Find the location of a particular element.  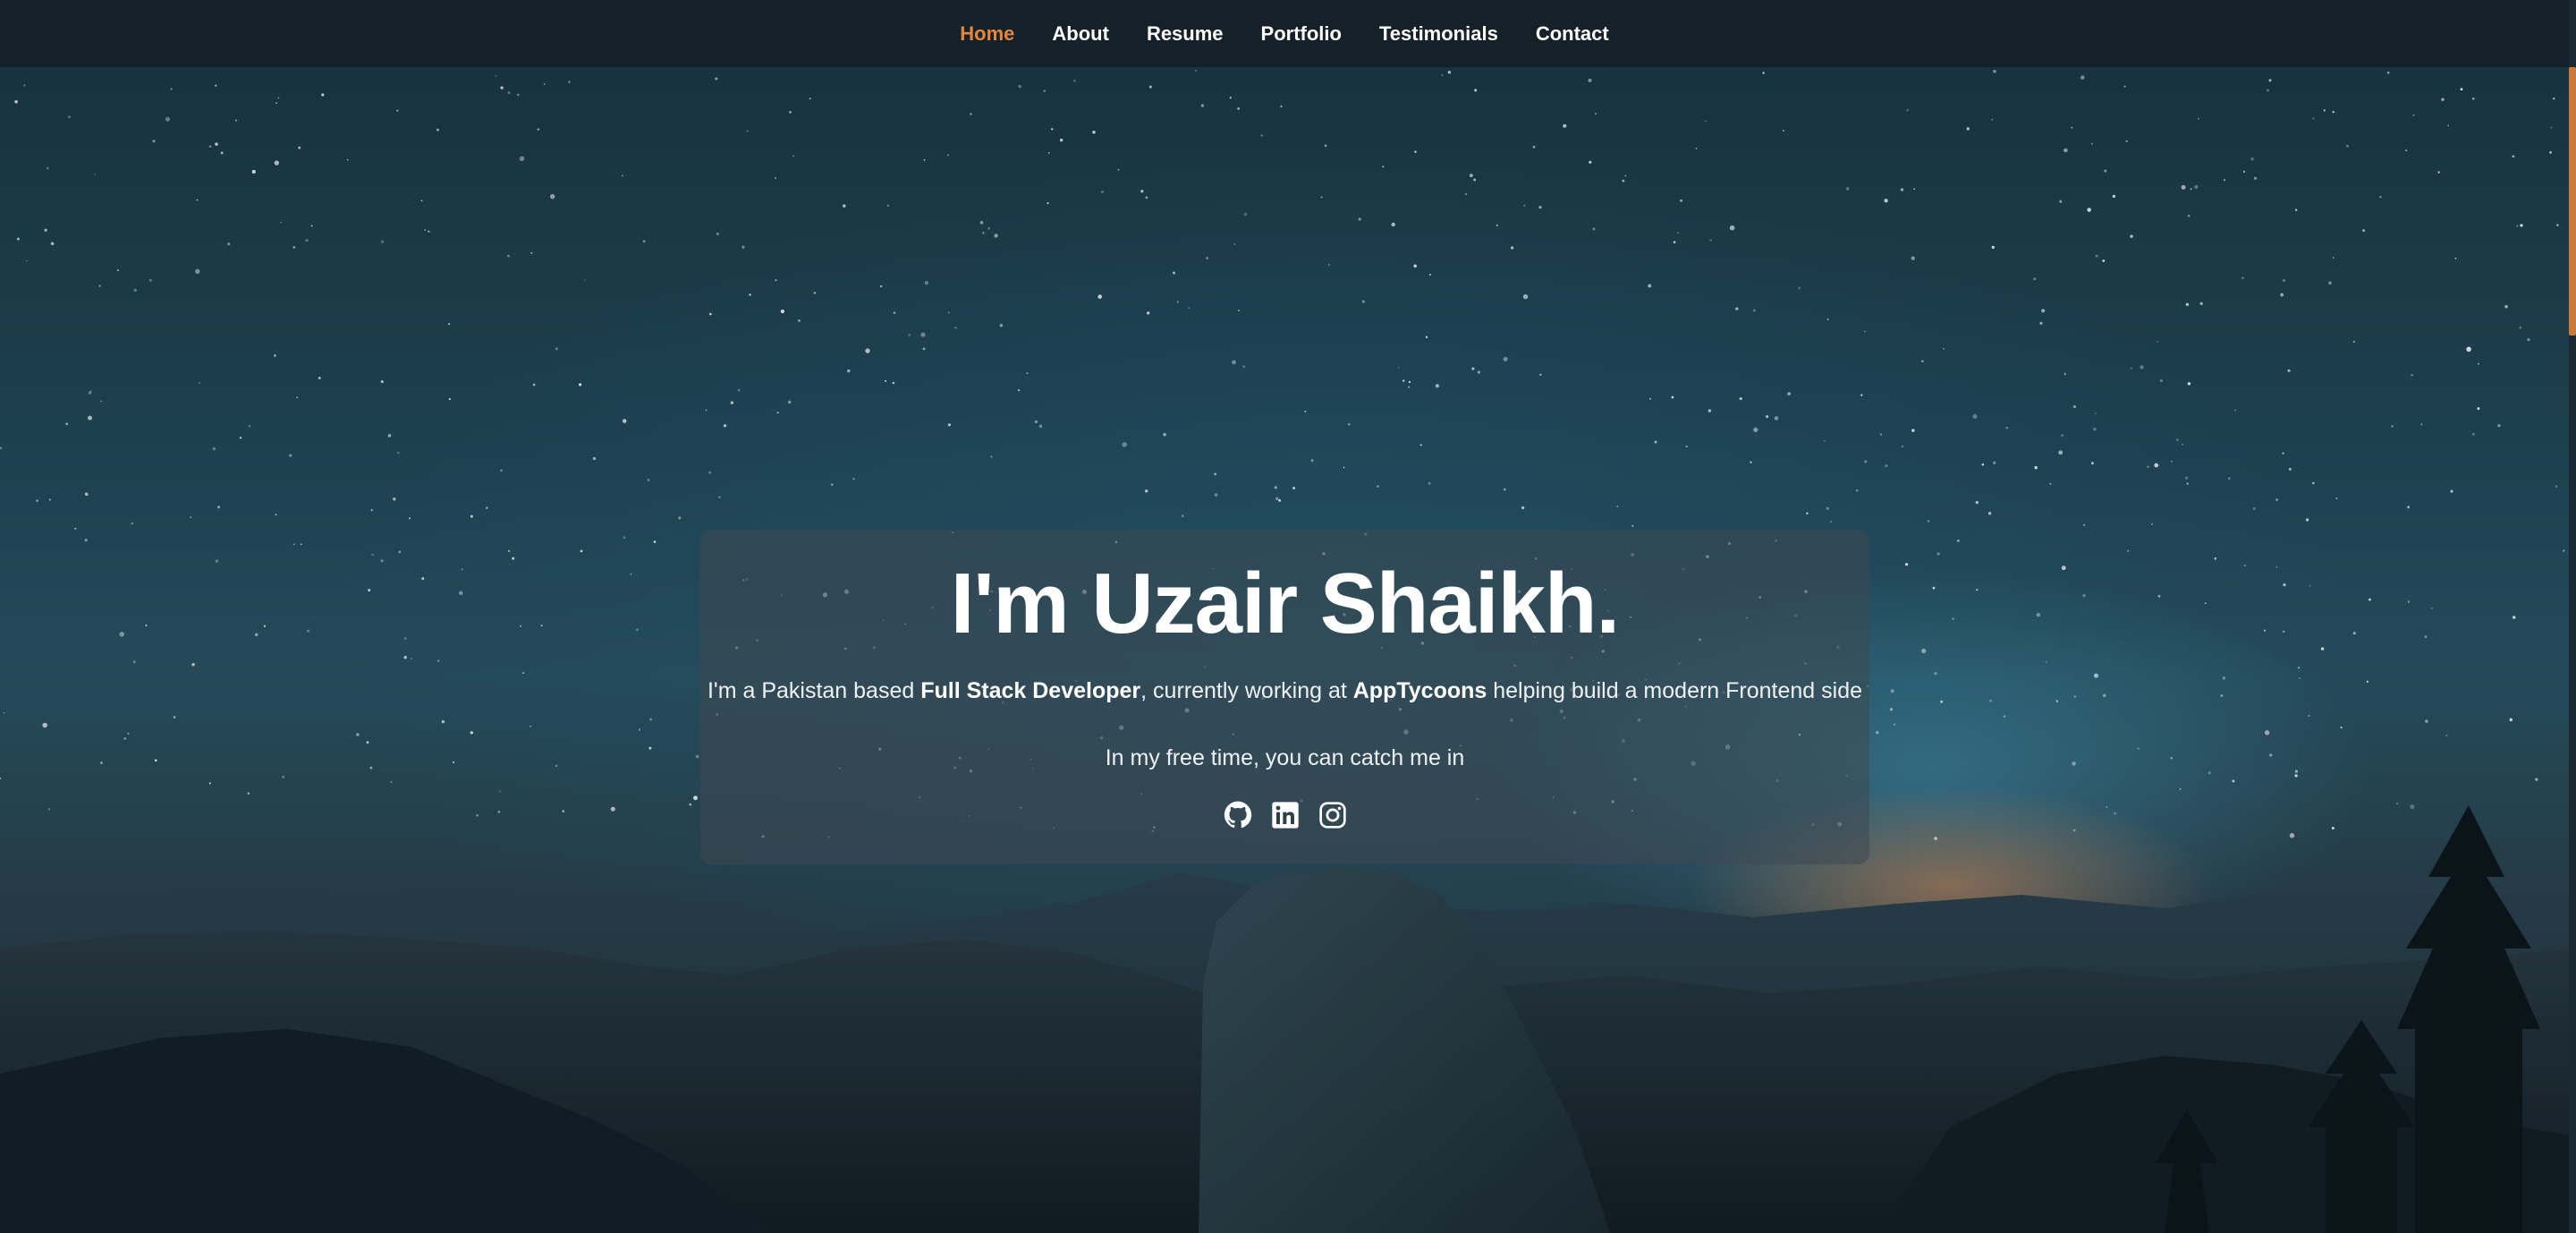

desc-suffix: helping build a modern Frontend side is located at coordinates (1675, 690).